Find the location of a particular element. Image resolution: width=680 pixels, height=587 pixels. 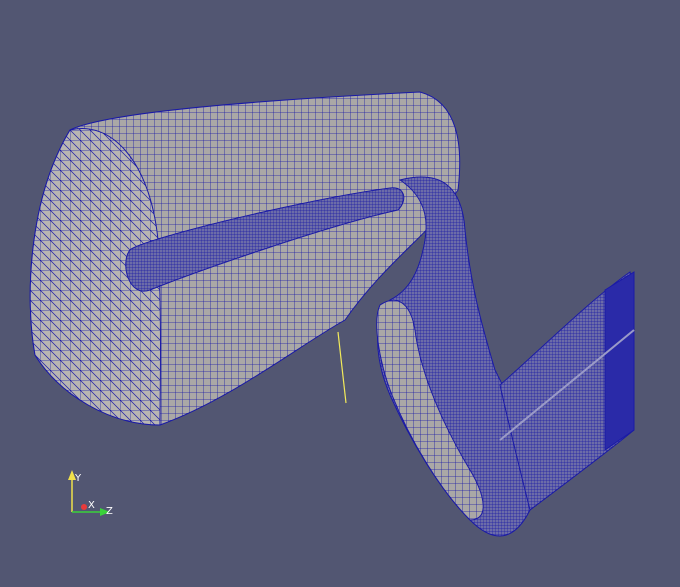

y-axis-label: Y is located at coordinates (78, 478).